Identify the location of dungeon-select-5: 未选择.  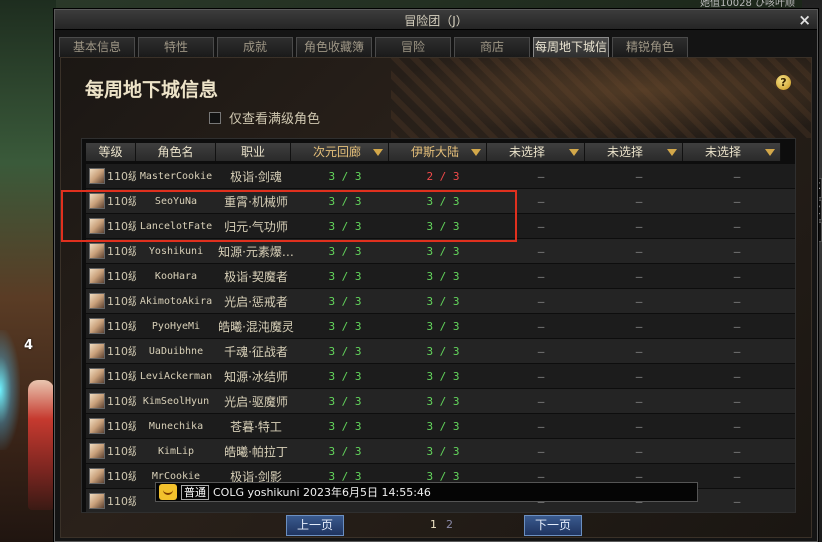
(732, 152).